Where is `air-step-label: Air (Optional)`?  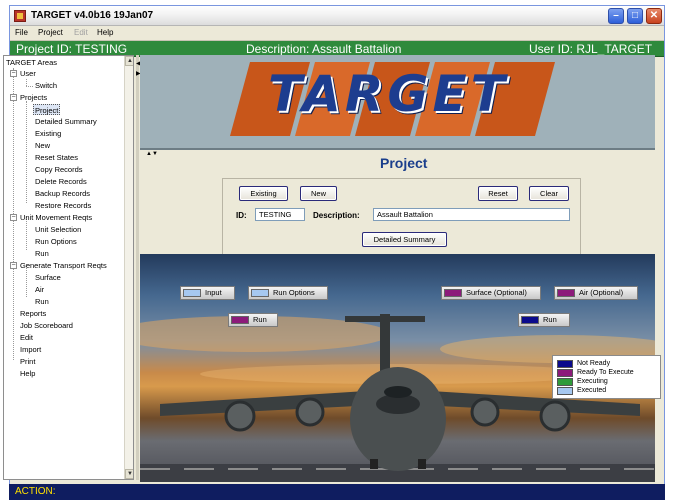 air-step-label: Air (Optional) is located at coordinates (601, 292).